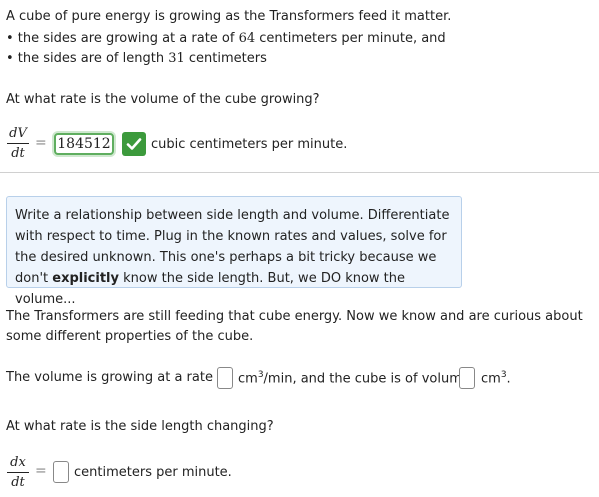  What do you see at coordinates (366, 379) in the screenshot?
I see `unit-suffix: /min, and the cube is of volume` at bounding box center [366, 379].